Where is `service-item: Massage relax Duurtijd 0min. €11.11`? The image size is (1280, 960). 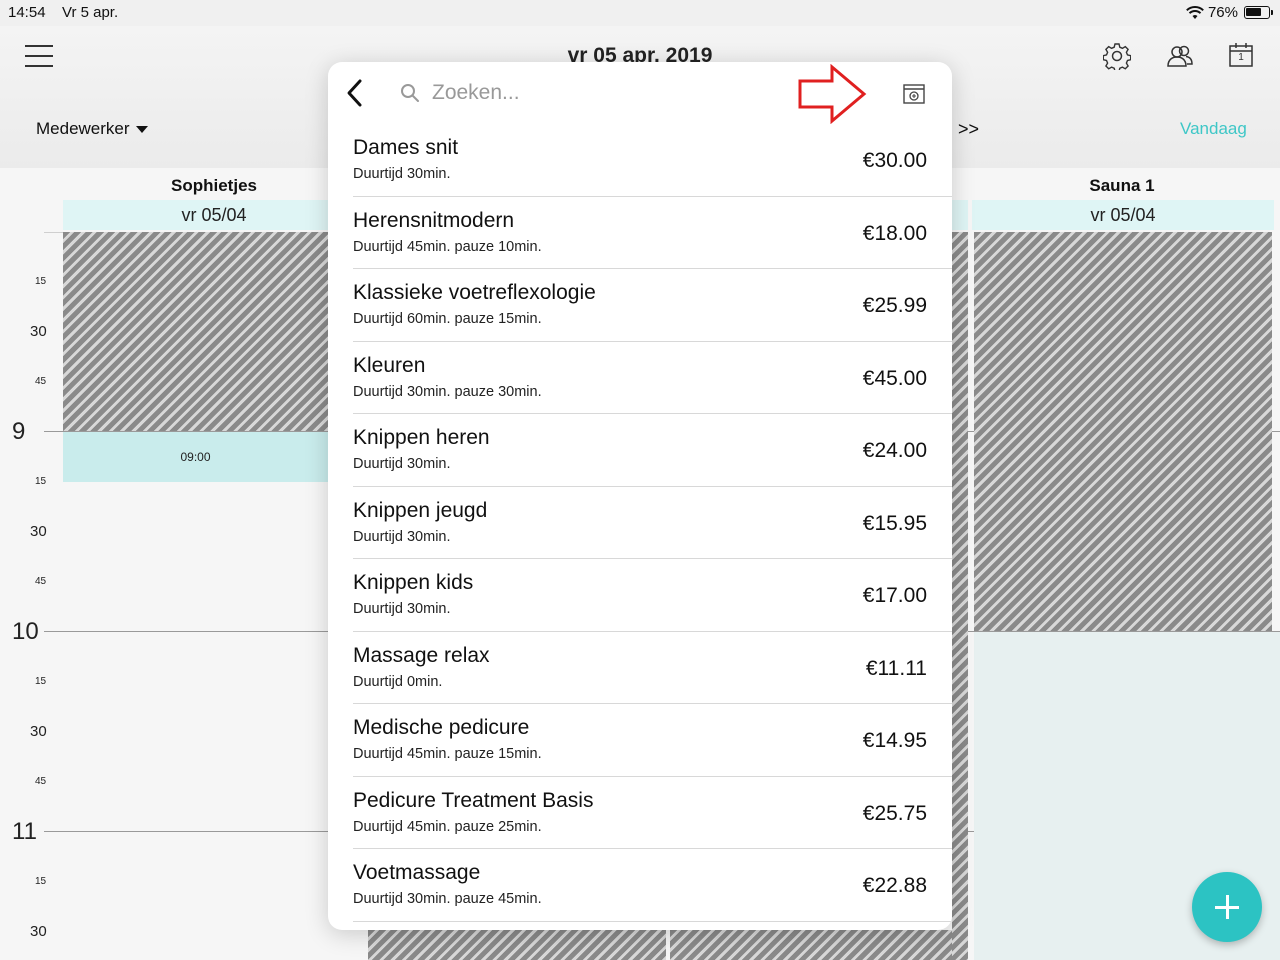
service-item: Massage relax Duurtijd 0min. €11.11 is located at coordinates (652, 668).